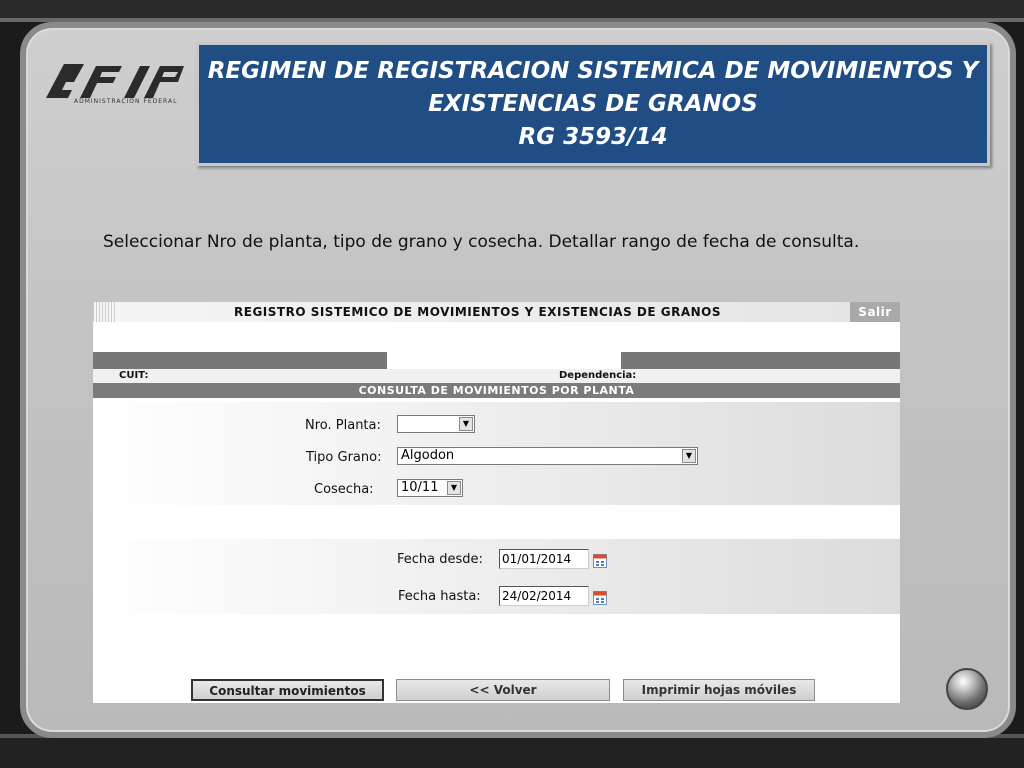 Image resolution: width=1024 pixels, height=768 pixels. I want to click on volver-button: << Volver, so click(503, 690).